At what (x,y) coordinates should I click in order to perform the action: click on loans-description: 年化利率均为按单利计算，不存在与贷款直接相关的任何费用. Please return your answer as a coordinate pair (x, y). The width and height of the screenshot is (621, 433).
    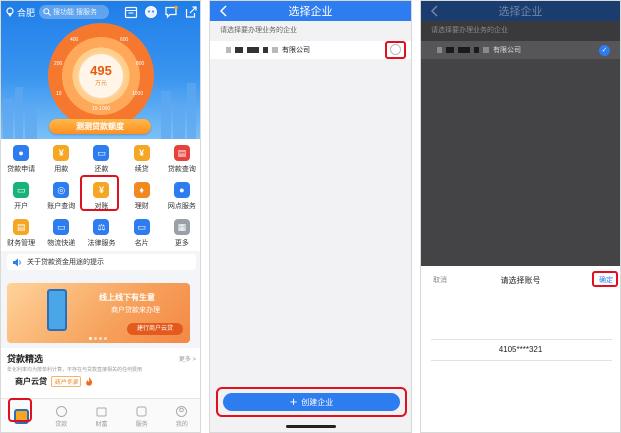
    Looking at the image, I should click on (75, 370).